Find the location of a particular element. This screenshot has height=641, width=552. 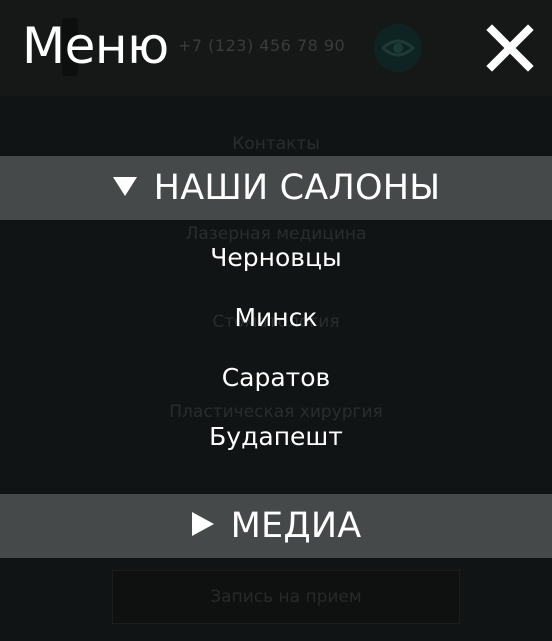

background-item-laser: Лазерная медицина is located at coordinates (276, 234).